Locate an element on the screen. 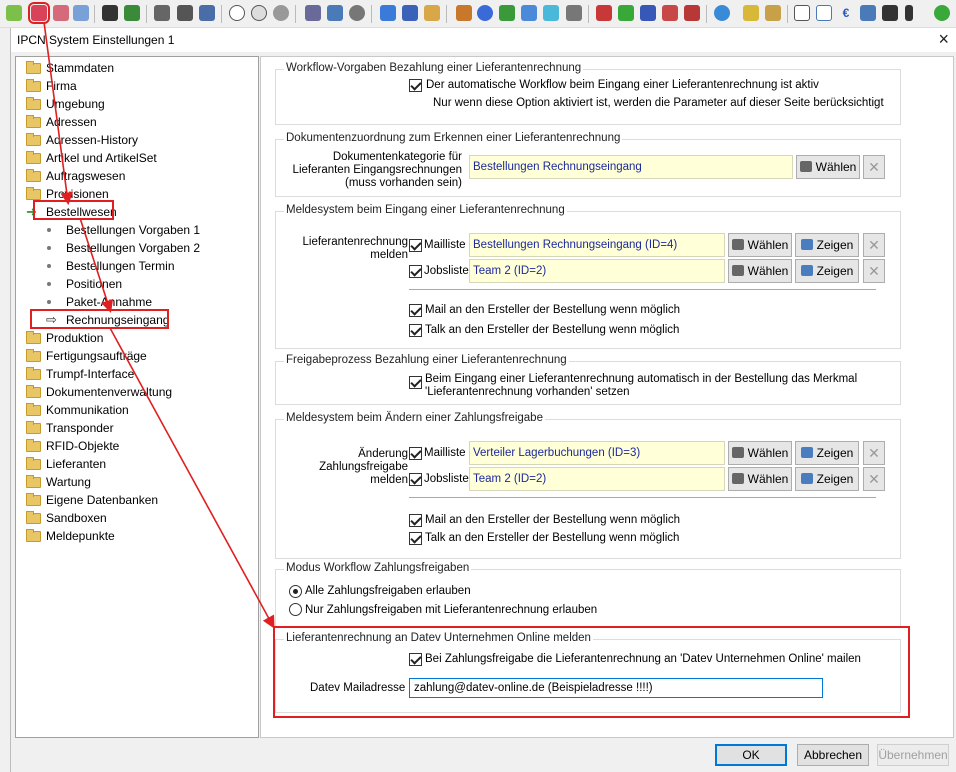  jobslist-show-button: Zeigen is located at coordinates (827, 271).